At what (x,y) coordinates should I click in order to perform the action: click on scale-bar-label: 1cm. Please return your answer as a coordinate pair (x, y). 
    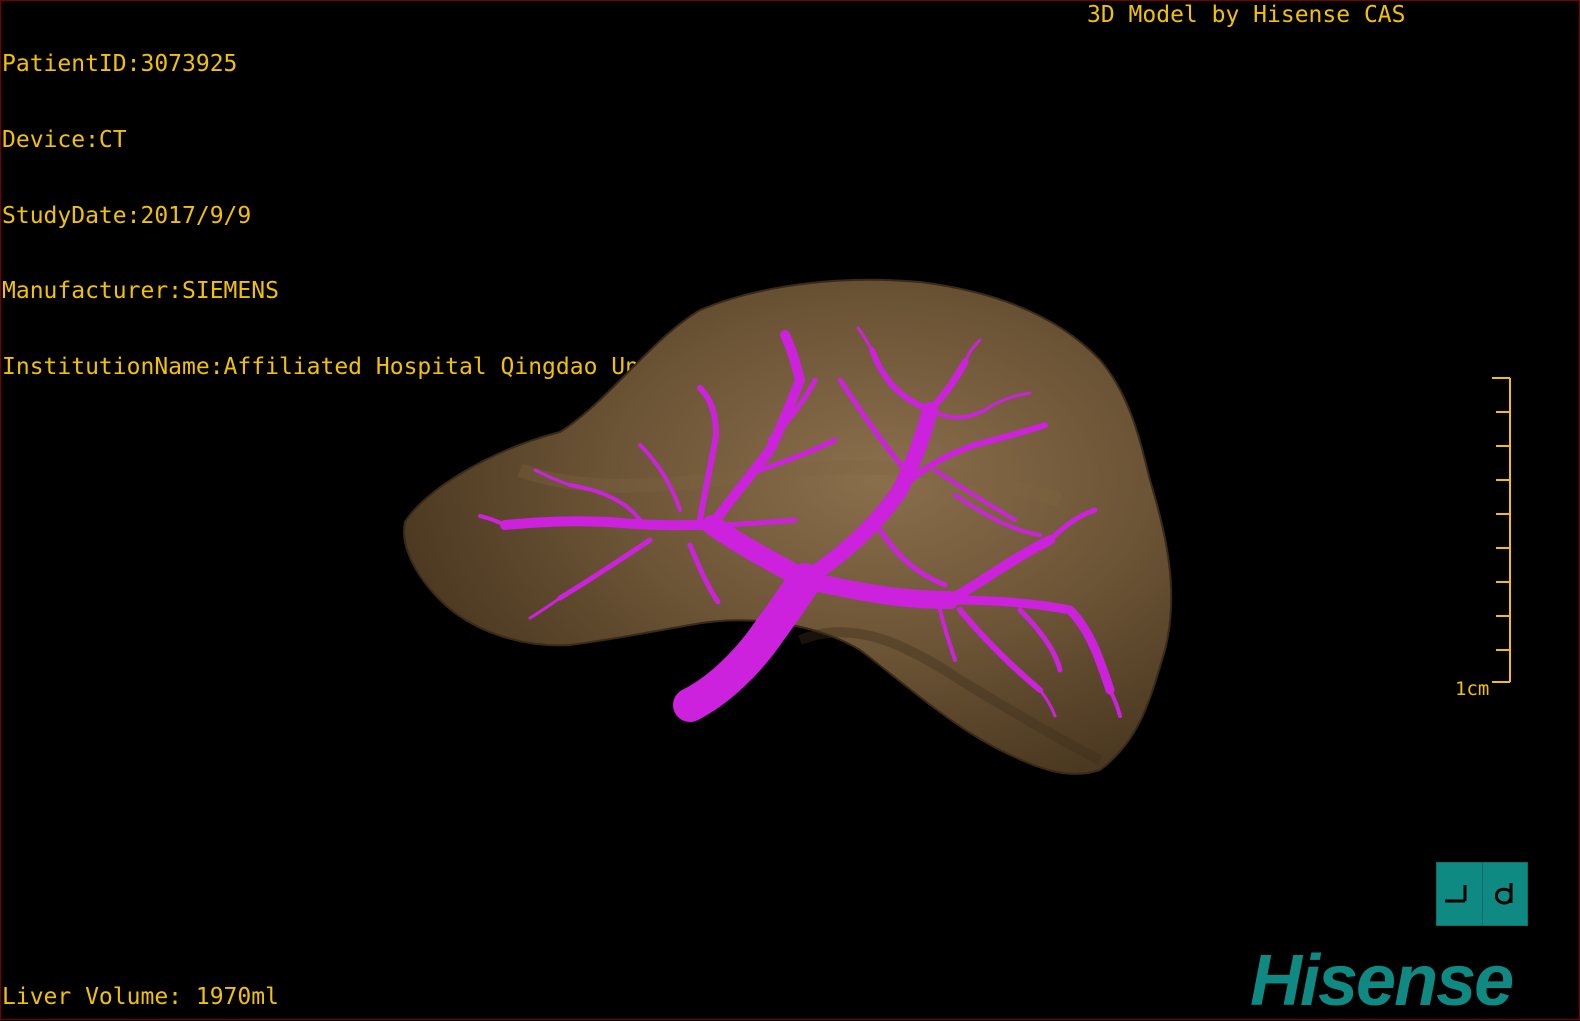
    Looking at the image, I should click on (1472, 689).